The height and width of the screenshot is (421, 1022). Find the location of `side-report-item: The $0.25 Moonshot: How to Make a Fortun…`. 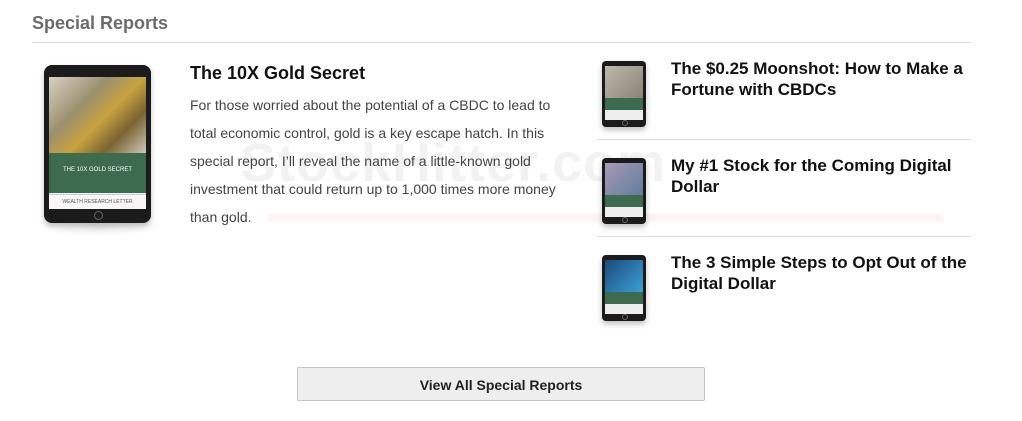

side-report-item: The $0.25 Moonshot: How to Make a Fortun… is located at coordinates (784, 91).